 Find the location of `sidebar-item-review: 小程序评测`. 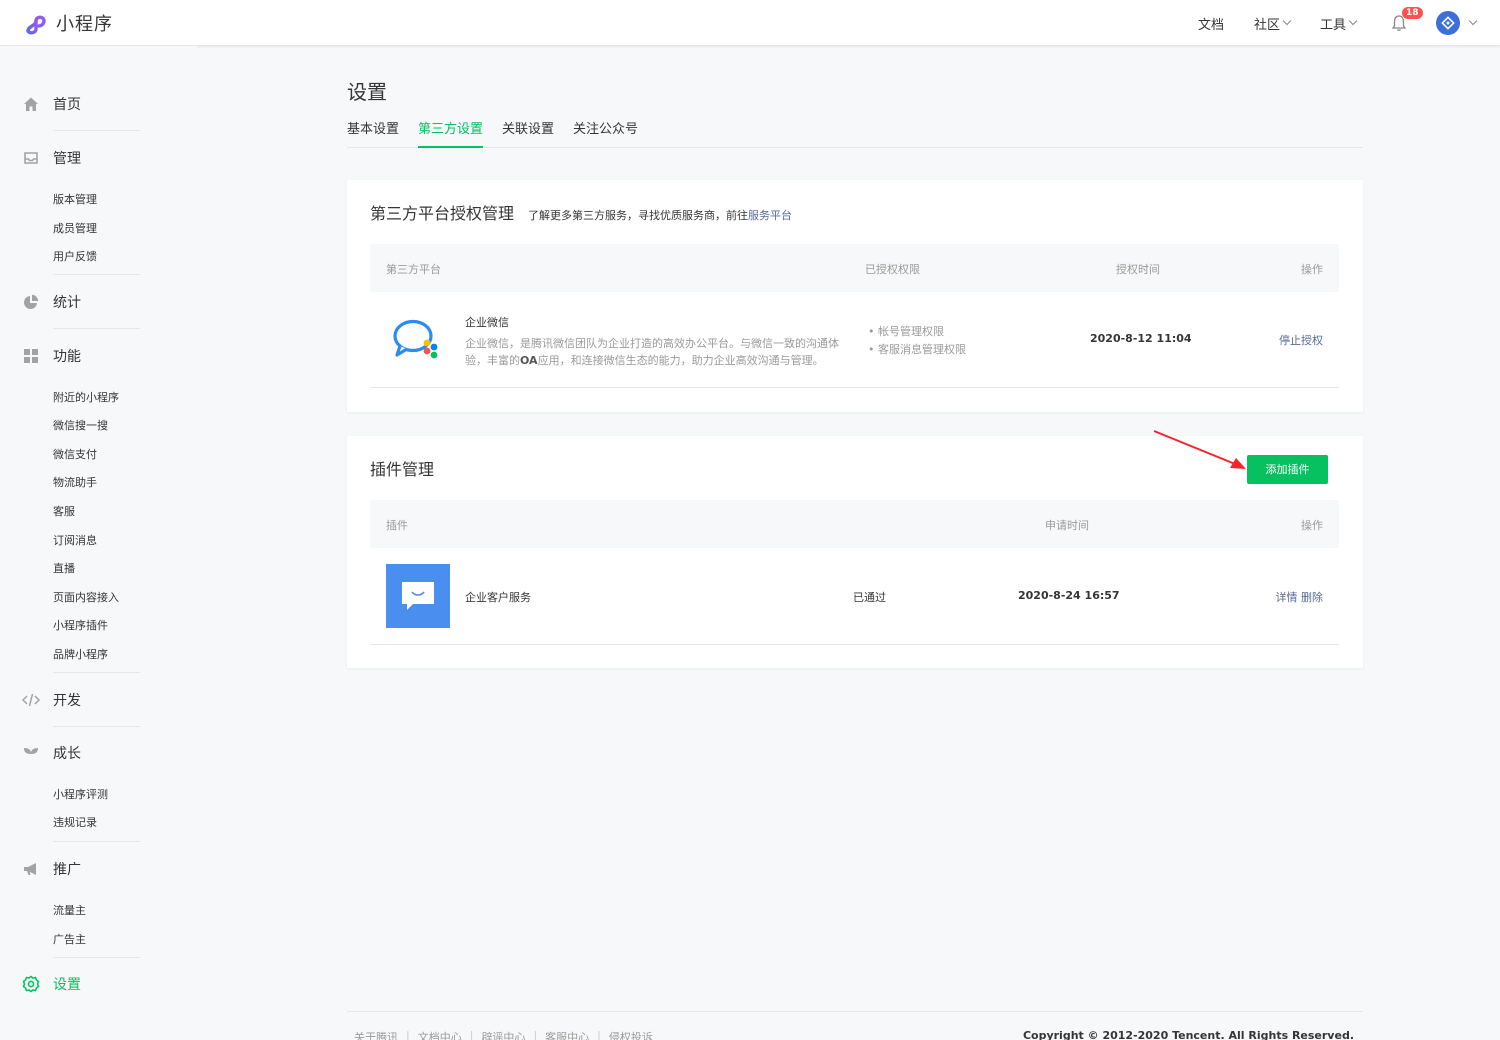

sidebar-item-review: 小程序评测 is located at coordinates (80, 794).